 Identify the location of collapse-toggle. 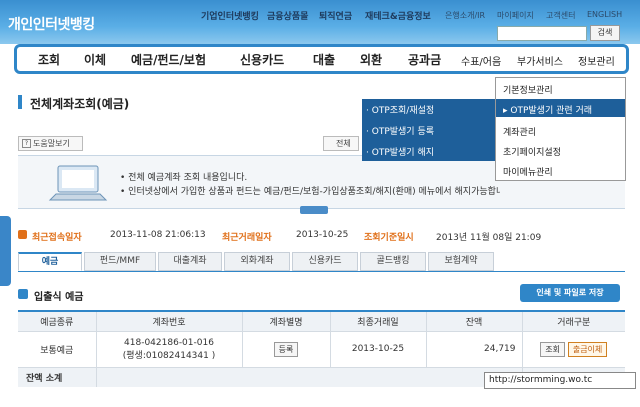
(314, 210).